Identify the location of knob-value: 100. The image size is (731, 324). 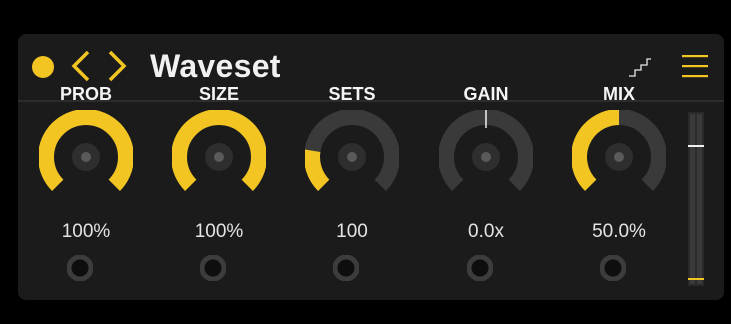
(352, 232).